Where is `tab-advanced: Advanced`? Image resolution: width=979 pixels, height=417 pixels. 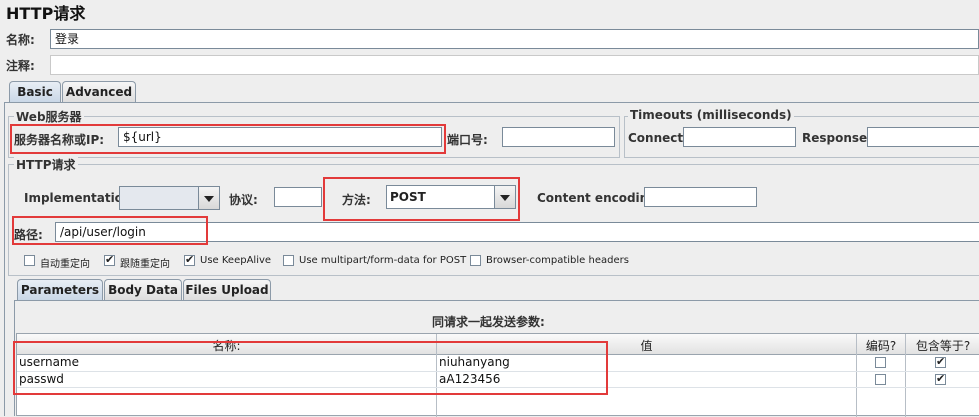
tab-advanced: Advanced is located at coordinates (99, 92).